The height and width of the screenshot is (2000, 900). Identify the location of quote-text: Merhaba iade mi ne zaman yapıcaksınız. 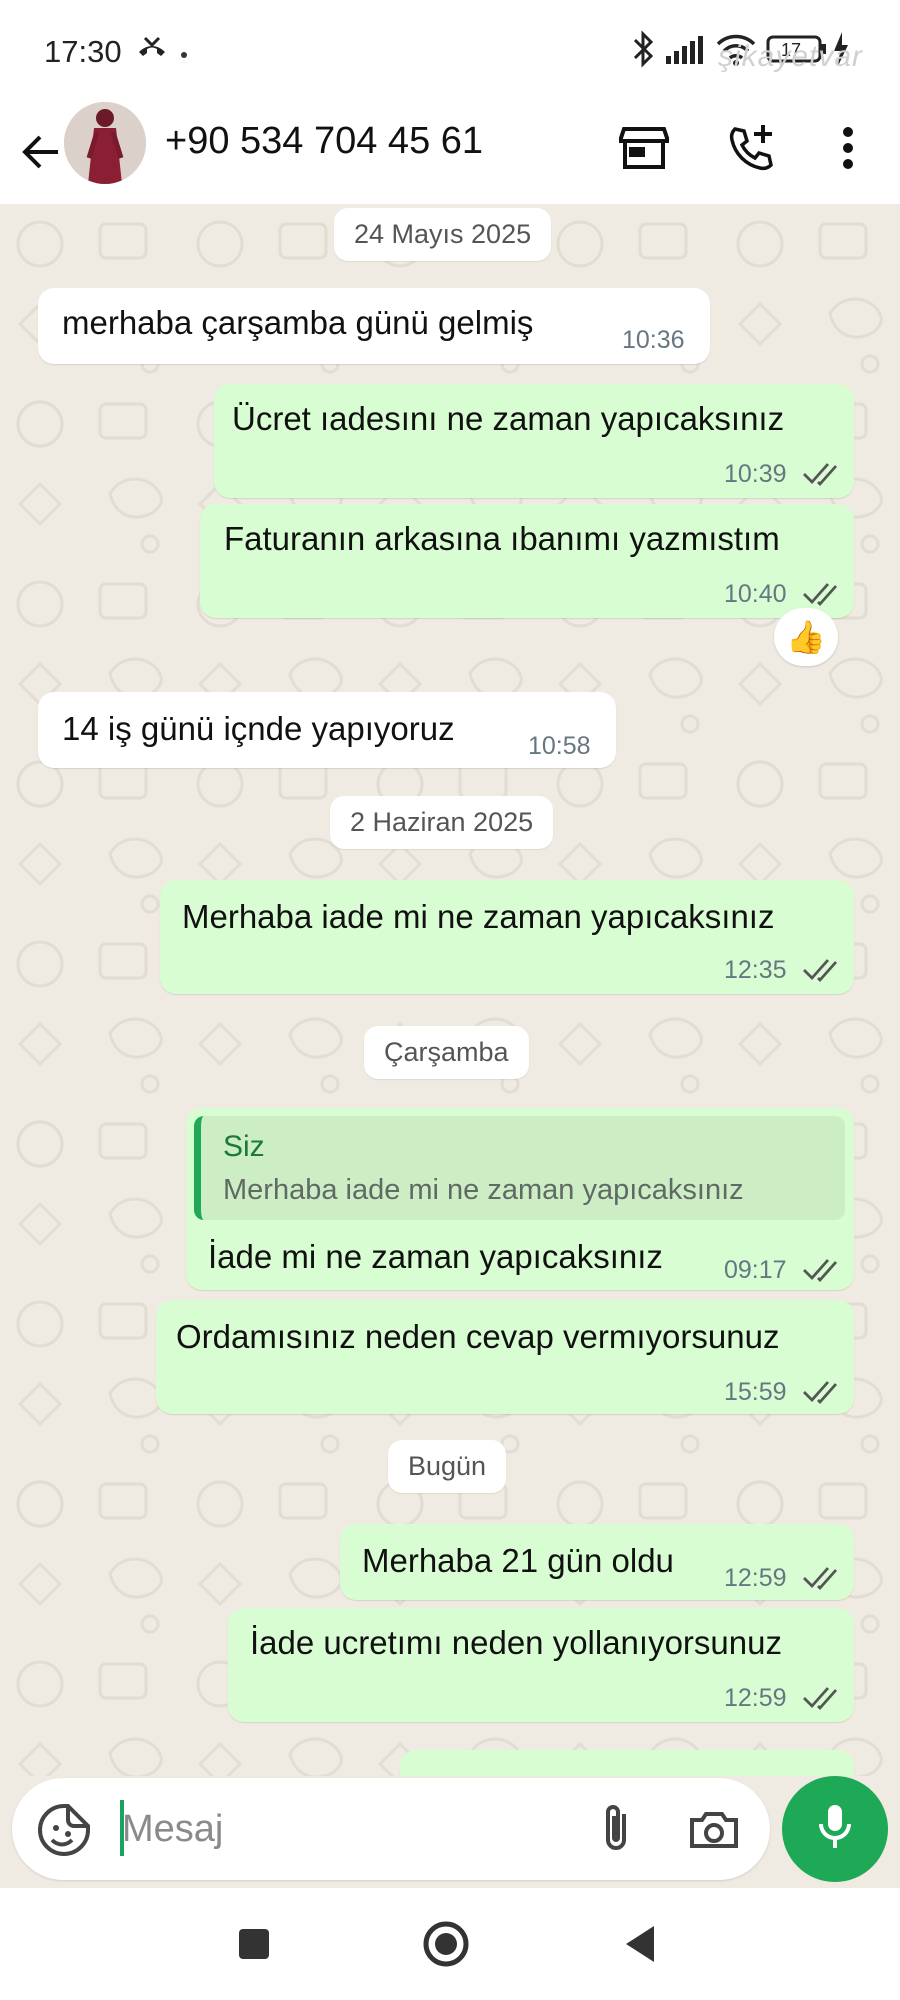
(483, 1190).